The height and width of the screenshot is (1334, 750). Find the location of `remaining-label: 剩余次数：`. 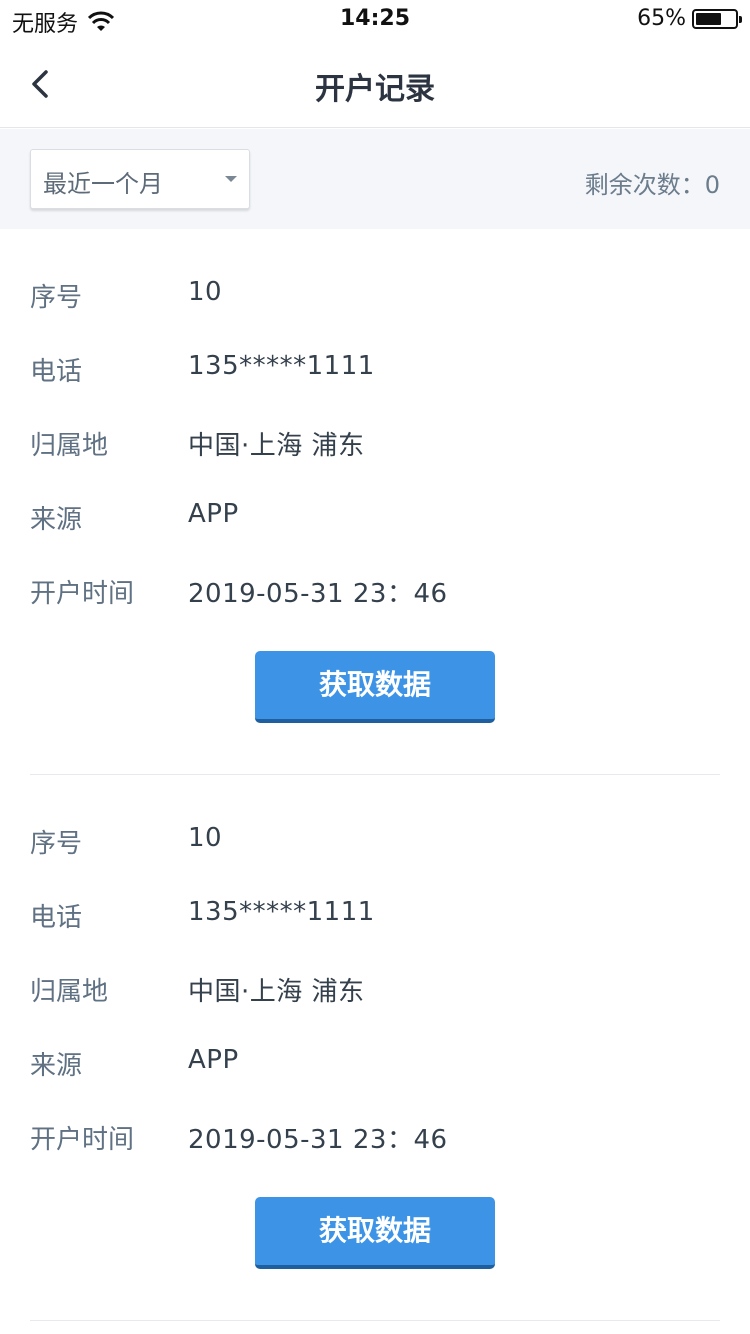

remaining-label: 剩余次数： is located at coordinates (644, 185).